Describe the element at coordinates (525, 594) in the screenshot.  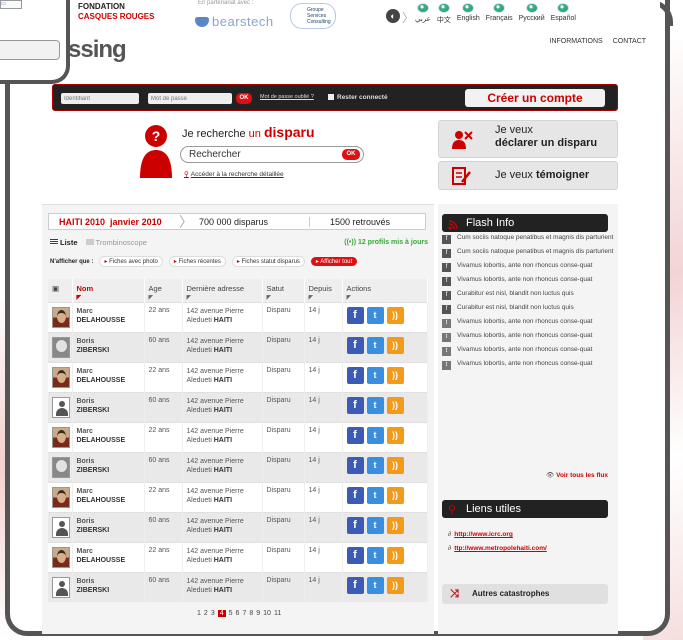
I see `other-catastrophes-button: ⤨ Autres catastrophes` at that location.